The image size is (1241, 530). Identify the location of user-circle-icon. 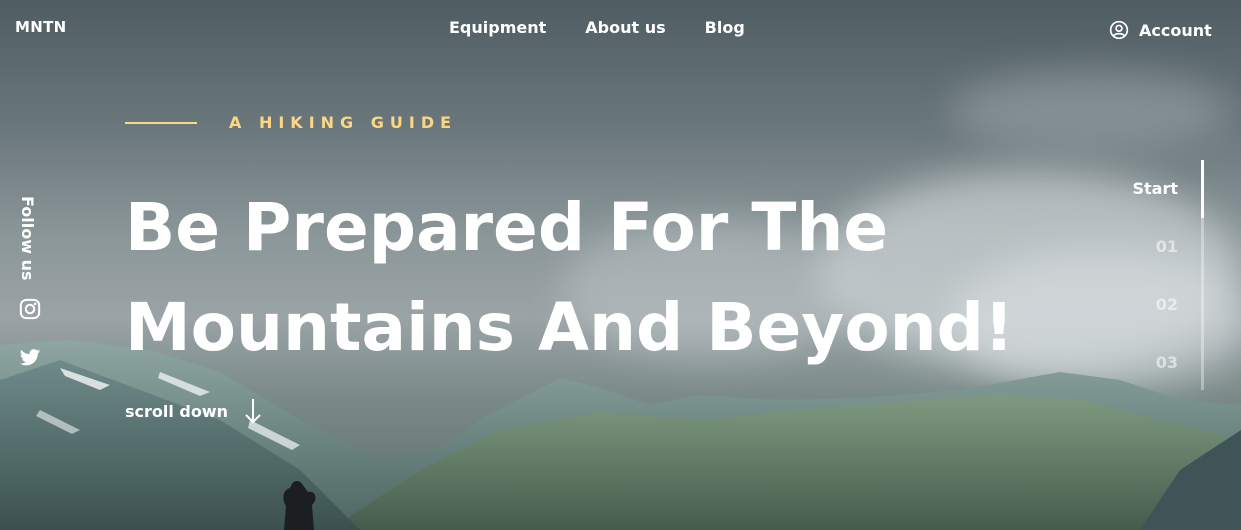
(1119, 30).